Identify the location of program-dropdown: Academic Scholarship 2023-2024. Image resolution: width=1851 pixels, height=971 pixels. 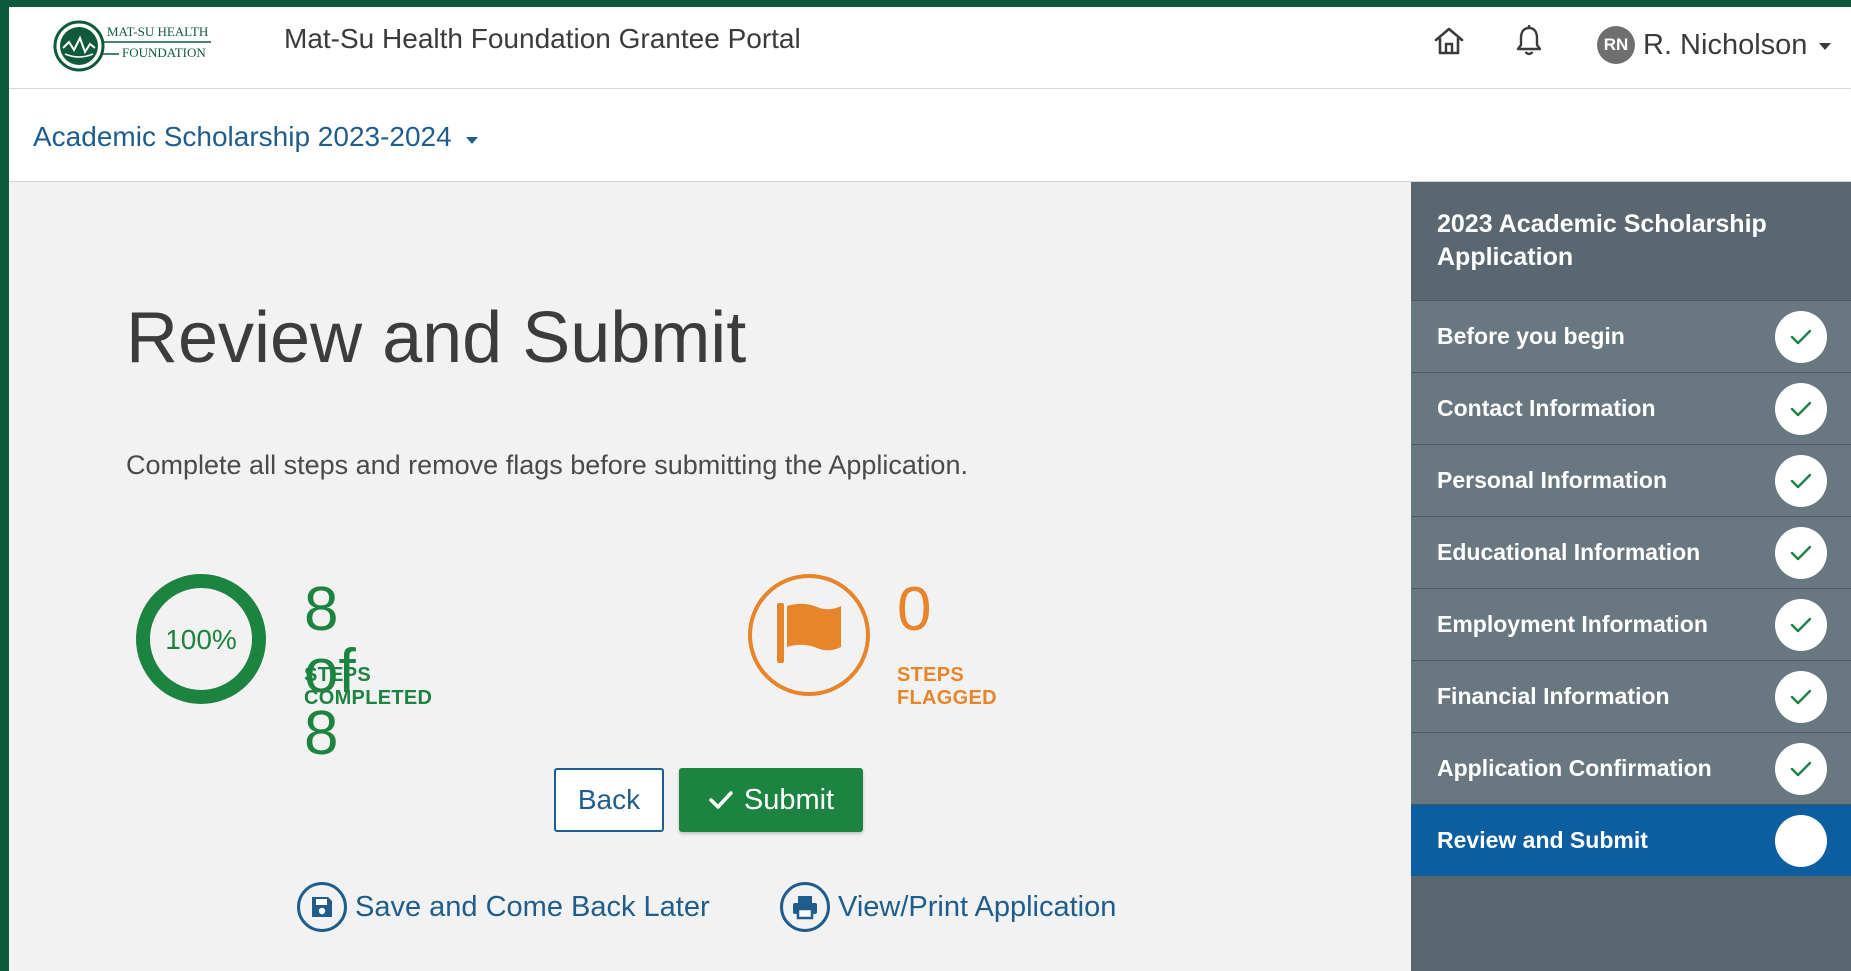
(255, 137).